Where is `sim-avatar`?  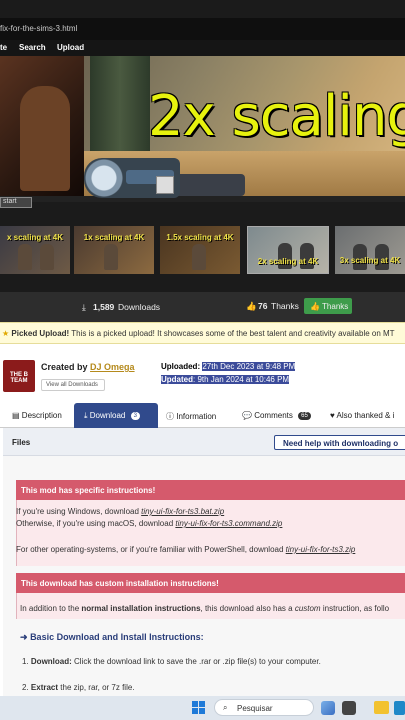 sim-avatar is located at coordinates (165, 185).